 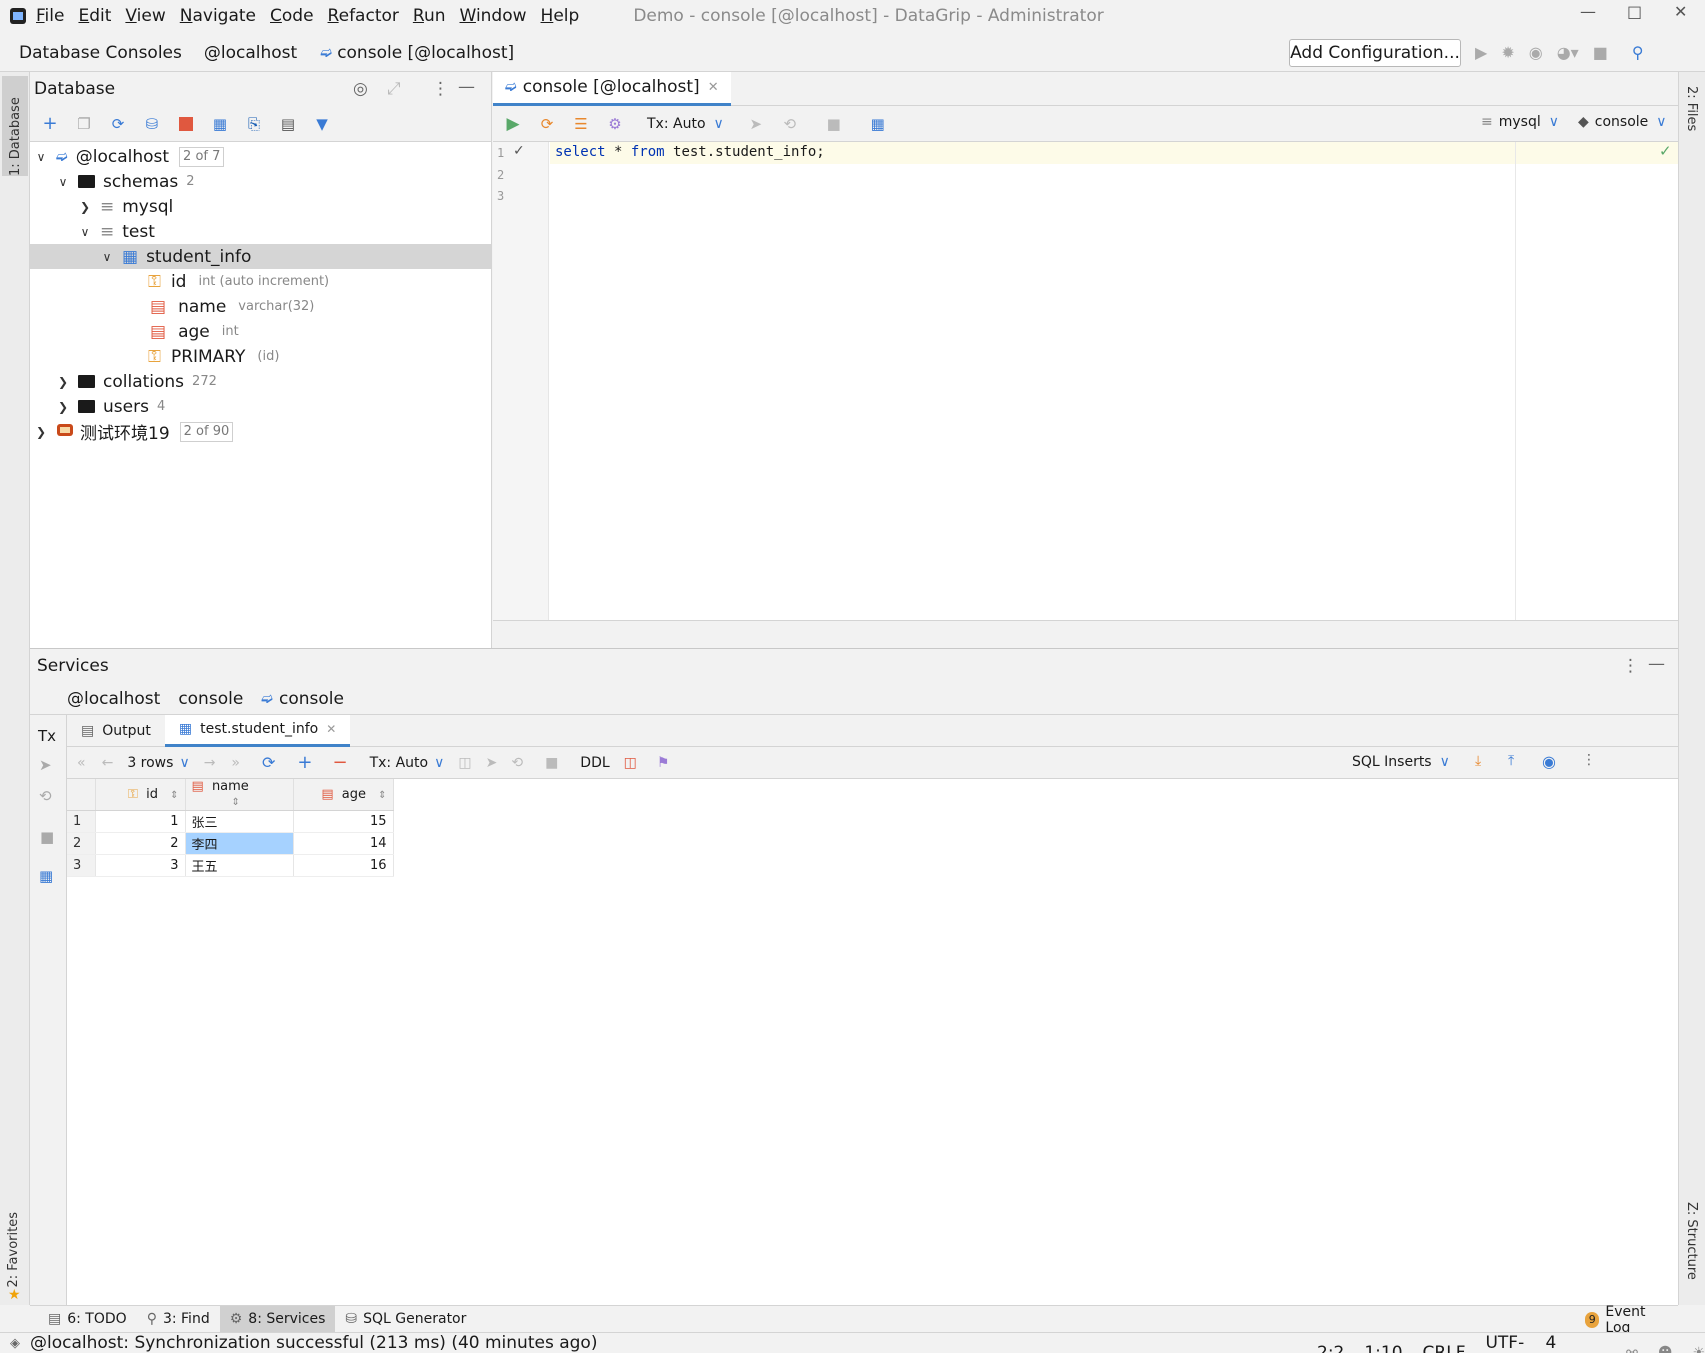 What do you see at coordinates (260, 256) in the screenshot?
I see `tree-node-student-info: ∨ ▦ student_info` at bounding box center [260, 256].